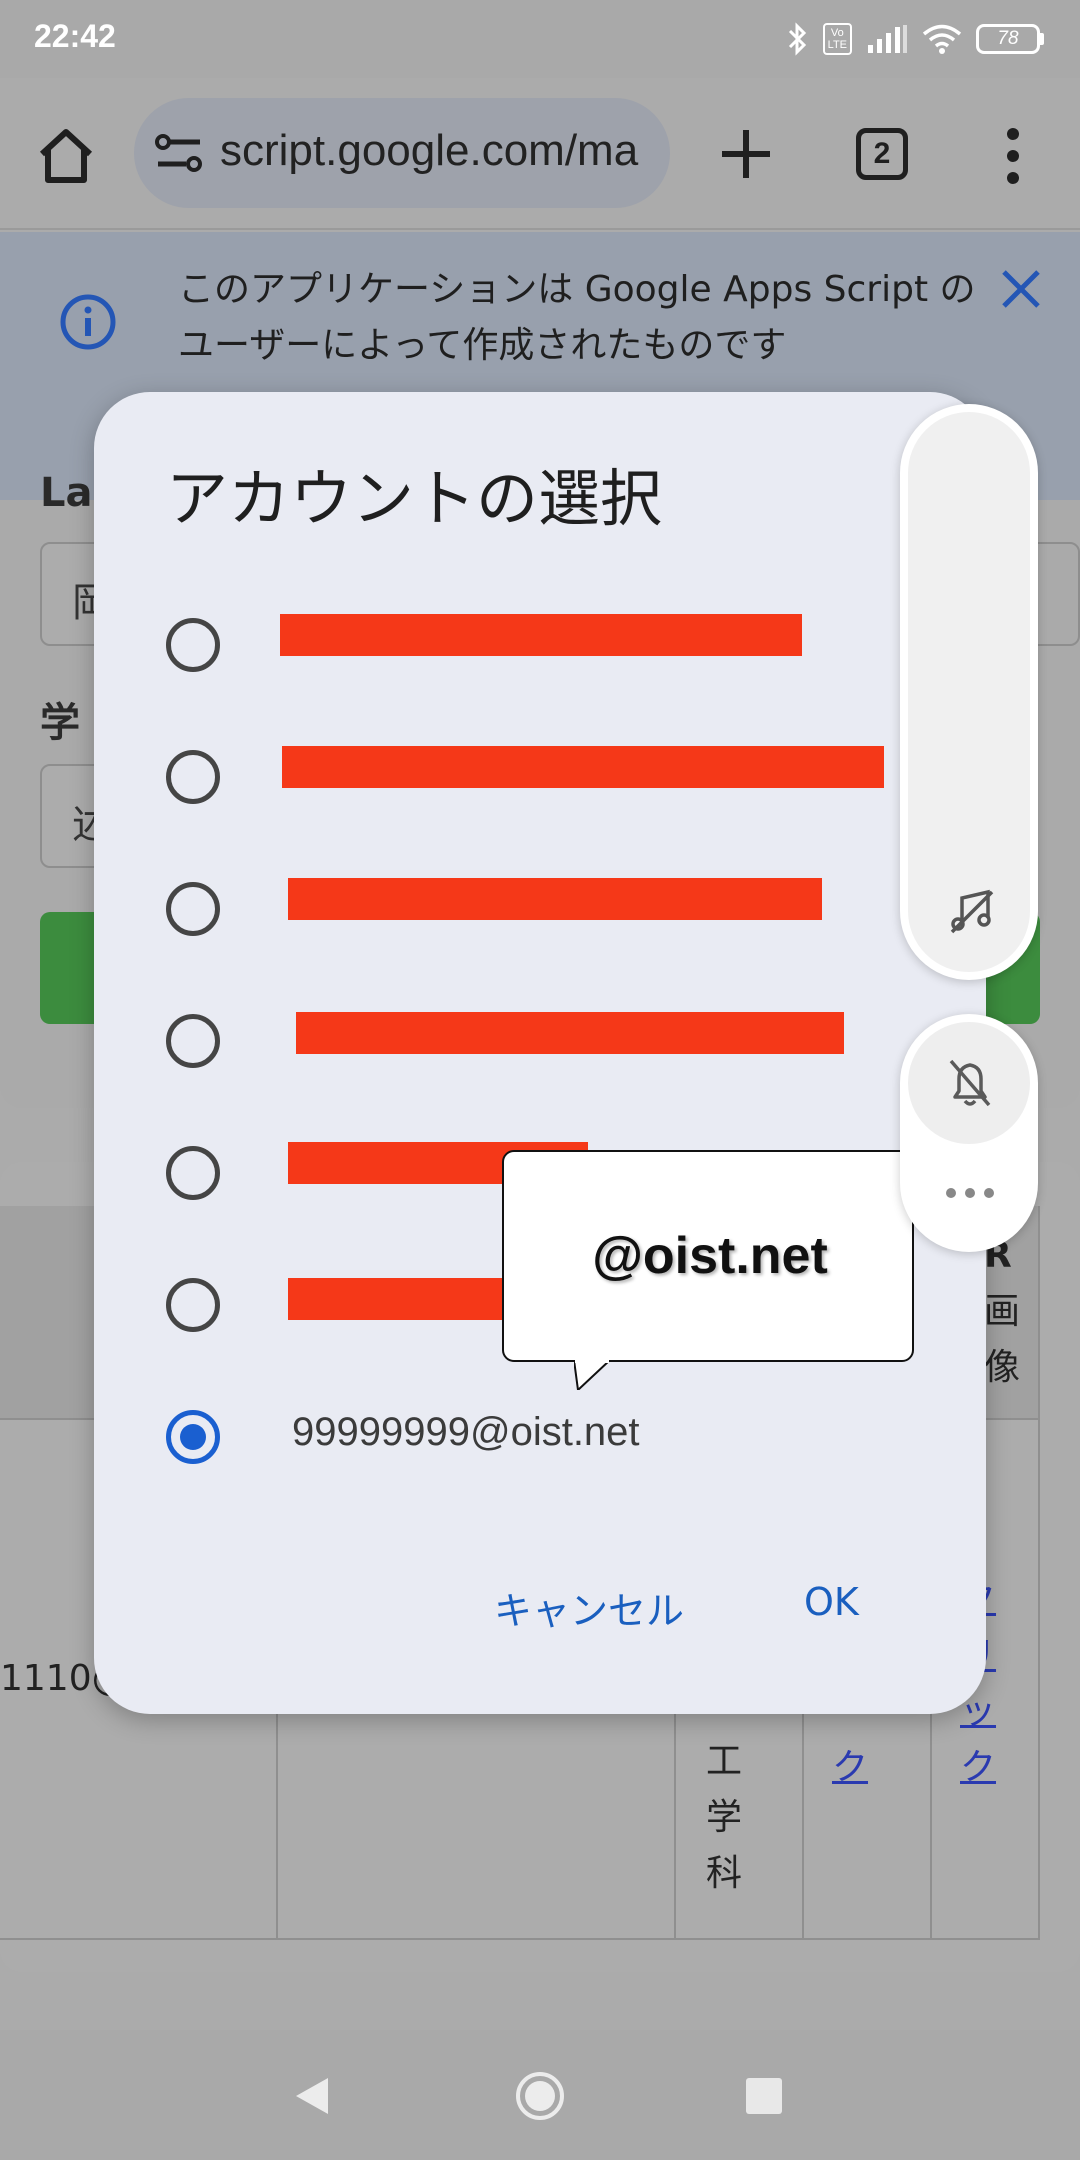  I want to click on bg-header-right: R 画 像, so click(1002, 1311).